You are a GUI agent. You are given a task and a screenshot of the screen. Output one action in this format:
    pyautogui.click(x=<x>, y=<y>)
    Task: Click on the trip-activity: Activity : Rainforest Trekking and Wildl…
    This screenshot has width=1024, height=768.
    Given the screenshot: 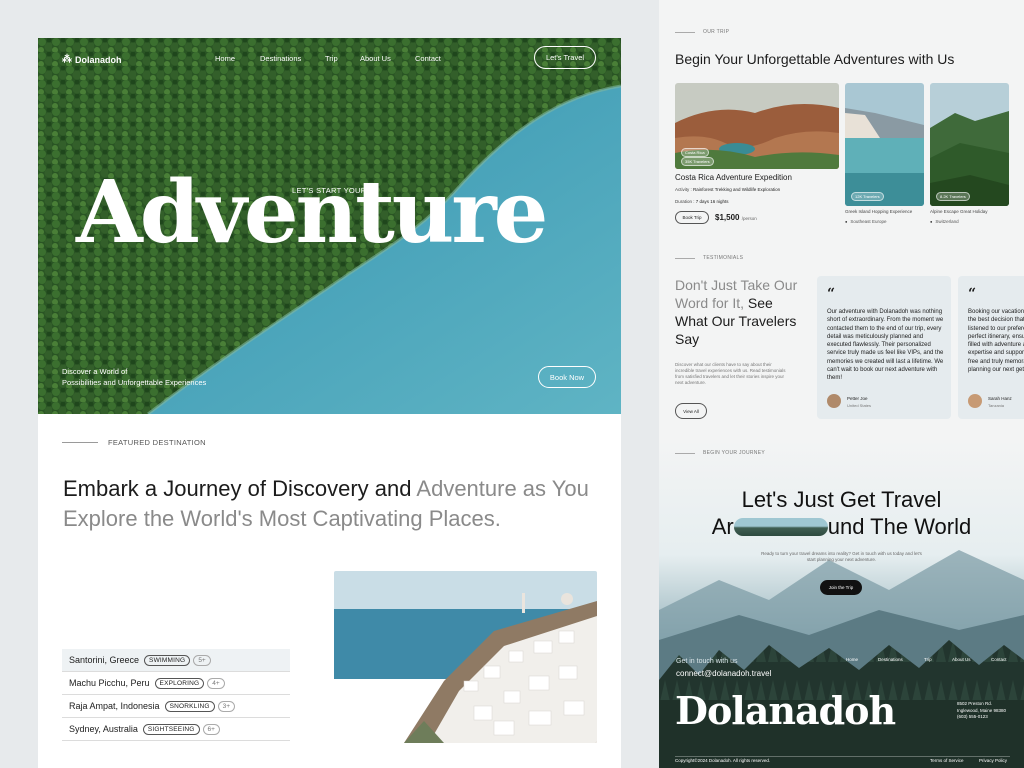 What is the action you would take?
    pyautogui.click(x=727, y=189)
    